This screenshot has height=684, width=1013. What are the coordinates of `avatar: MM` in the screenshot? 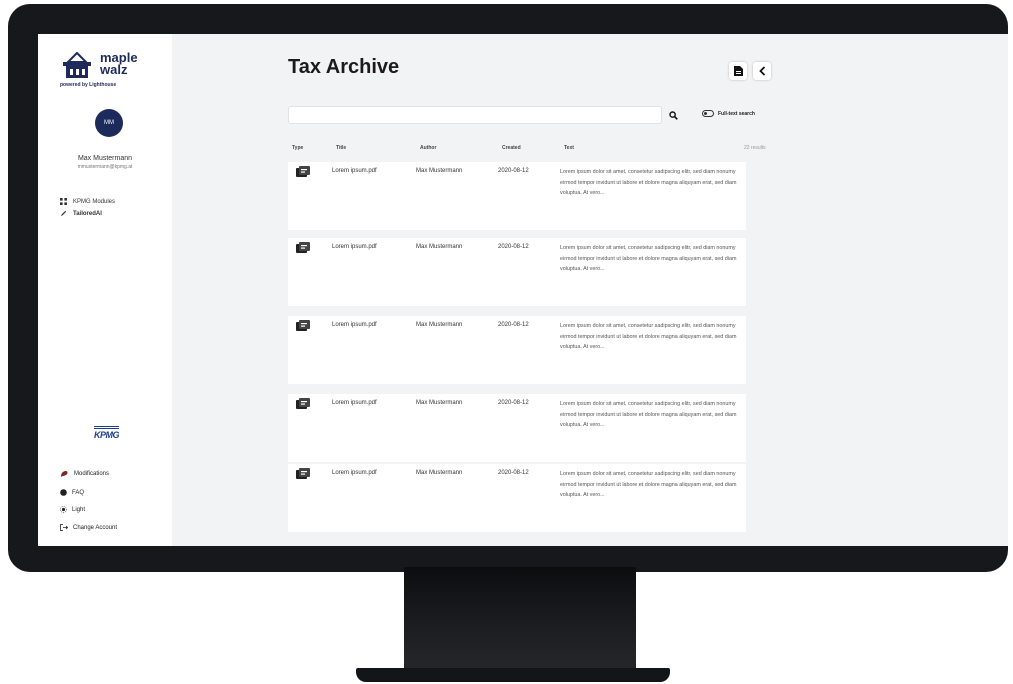 It's located at (109, 123).